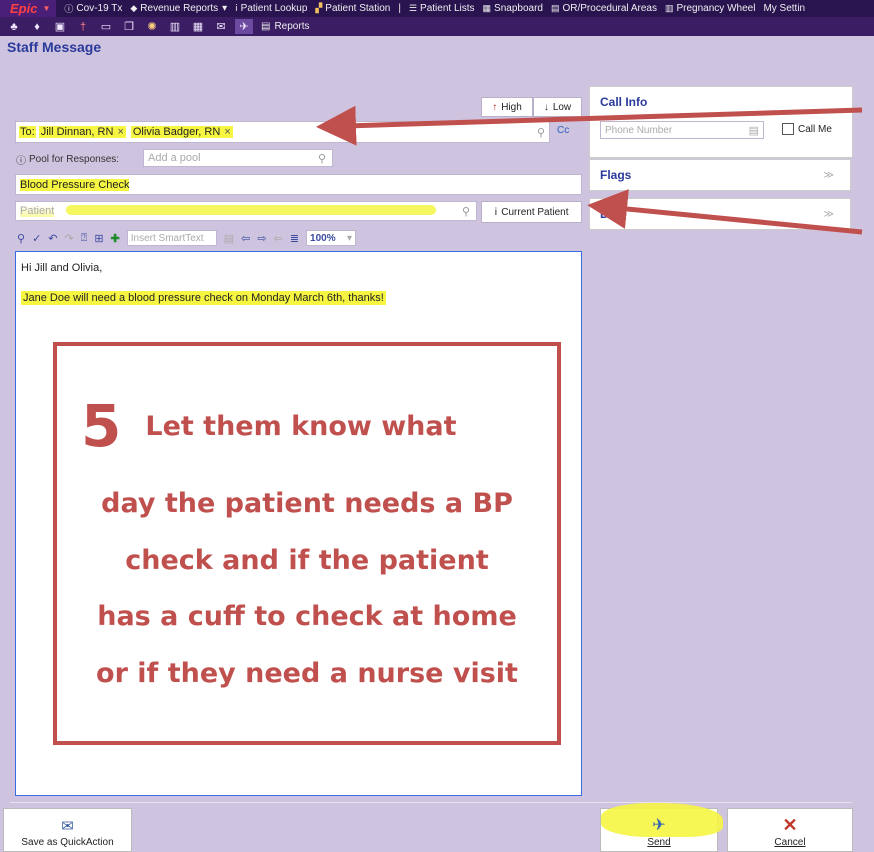 This screenshot has height=852, width=874. I want to click on save-as-quickaction-button: ✉ Save as QuickAction, so click(67, 830).